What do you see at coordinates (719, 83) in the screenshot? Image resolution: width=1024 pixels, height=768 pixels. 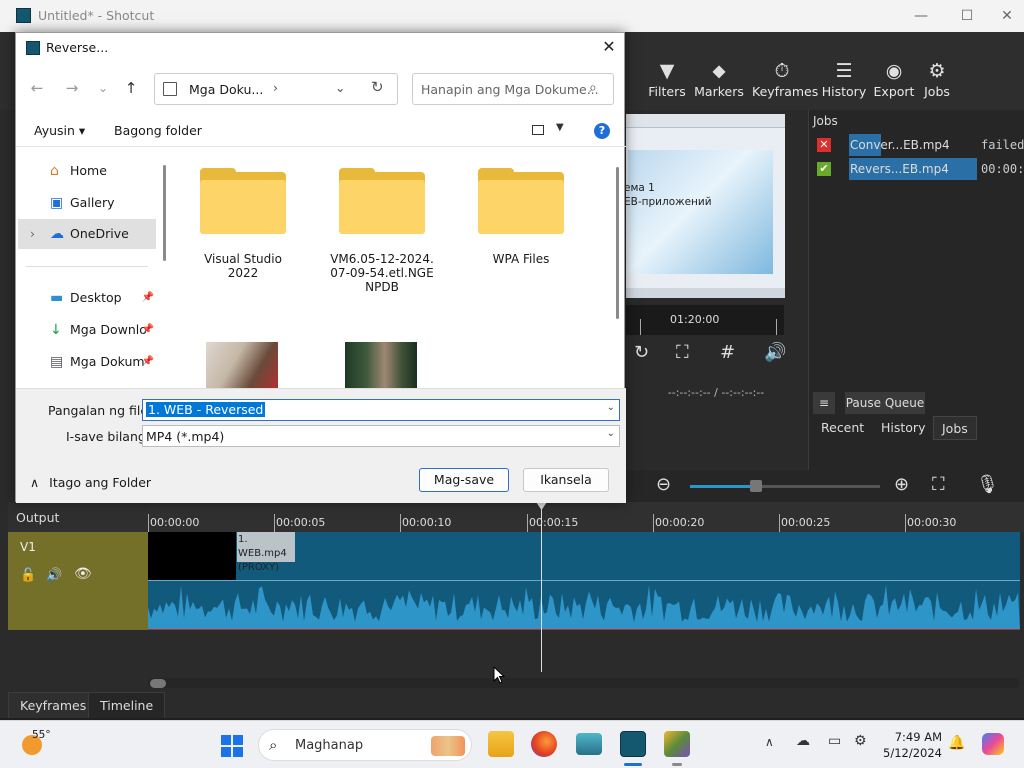 I see `toolbar-button-markers: ⬥ Markers` at bounding box center [719, 83].